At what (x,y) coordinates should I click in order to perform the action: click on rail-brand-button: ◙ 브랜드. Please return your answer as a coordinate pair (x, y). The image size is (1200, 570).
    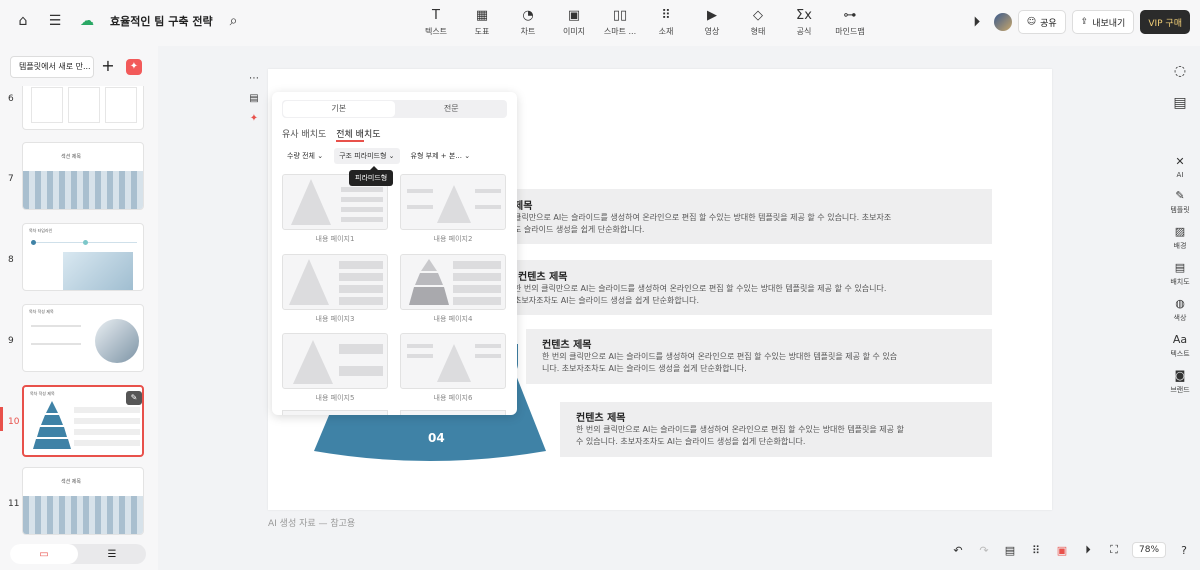
    Looking at the image, I should click on (1179, 381).